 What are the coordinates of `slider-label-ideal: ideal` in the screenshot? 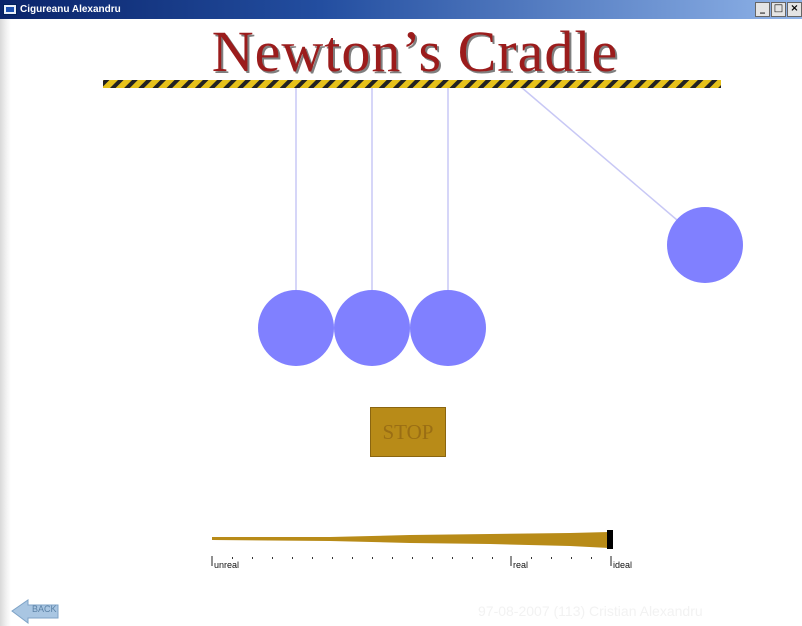 It's located at (623, 565).